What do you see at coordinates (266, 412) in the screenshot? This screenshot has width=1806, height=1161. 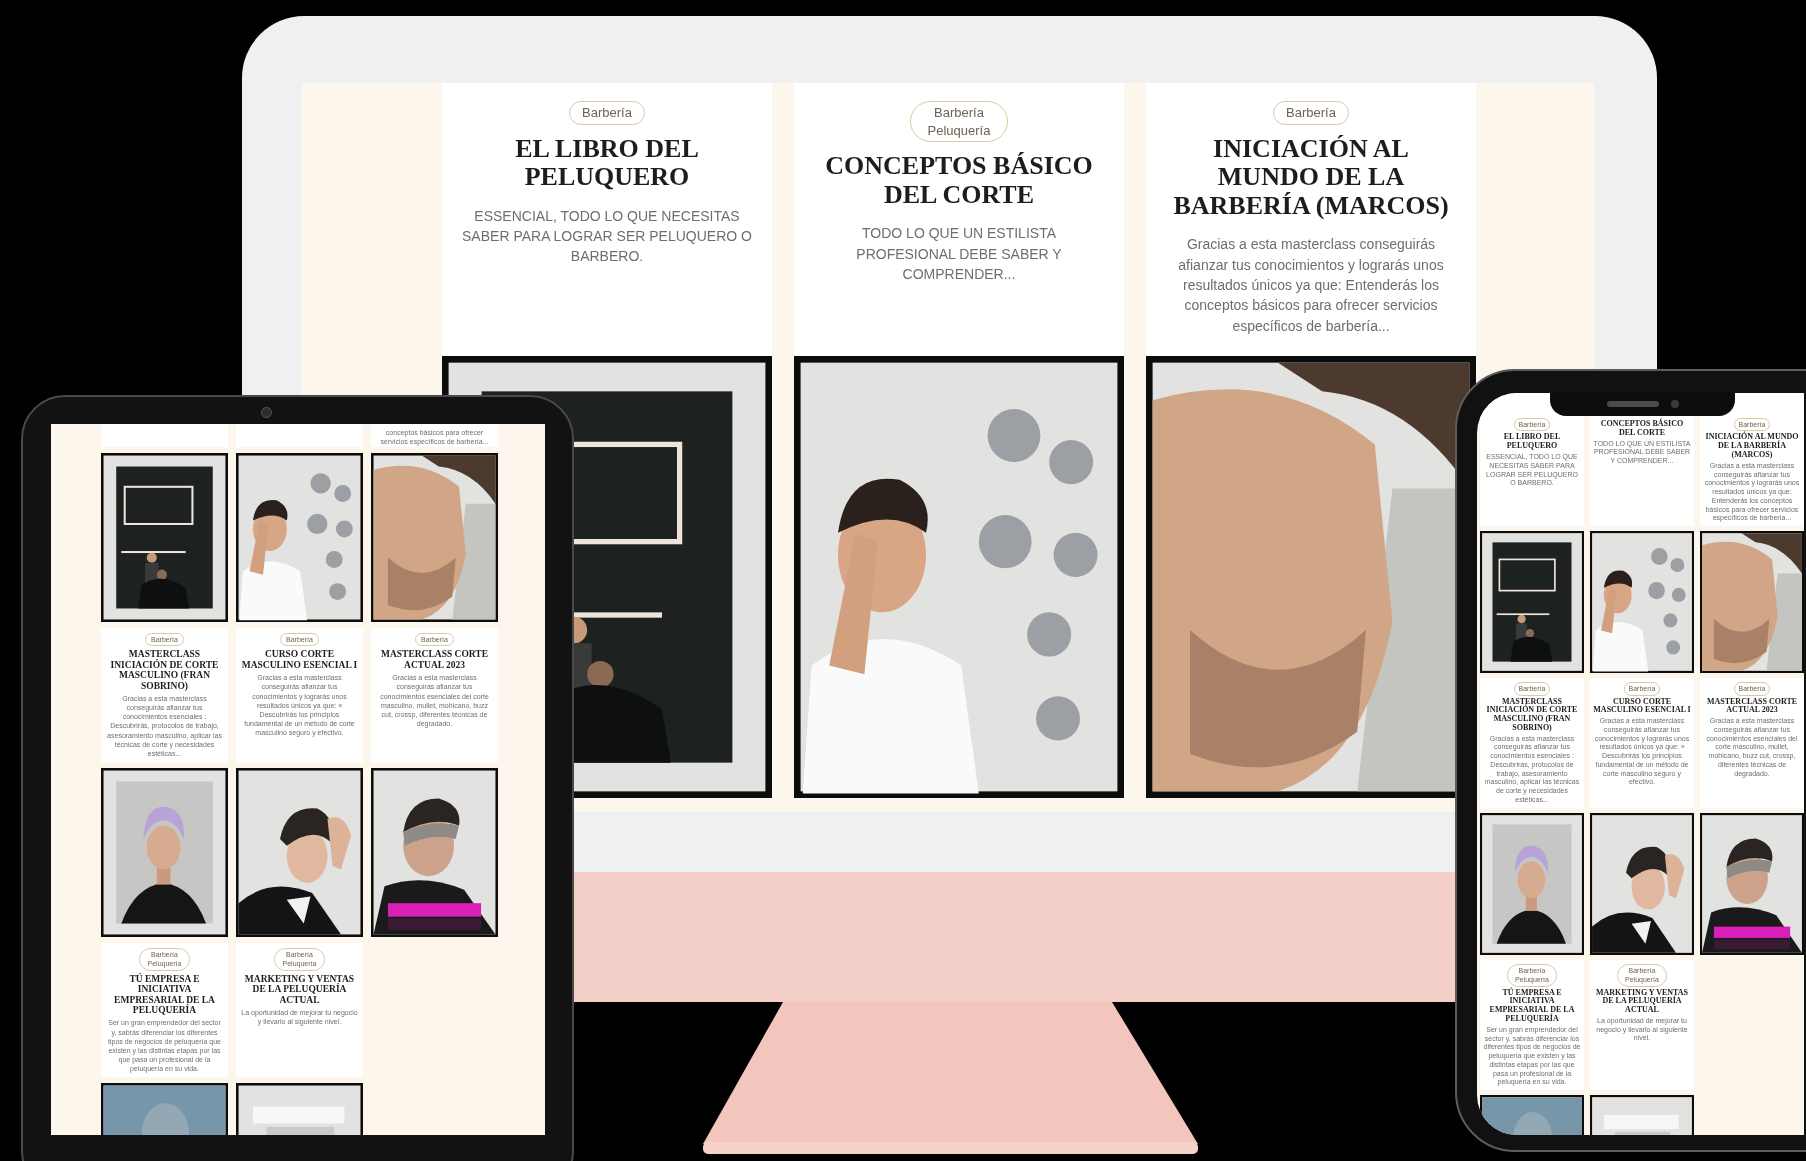 I see `camera-icon` at bounding box center [266, 412].